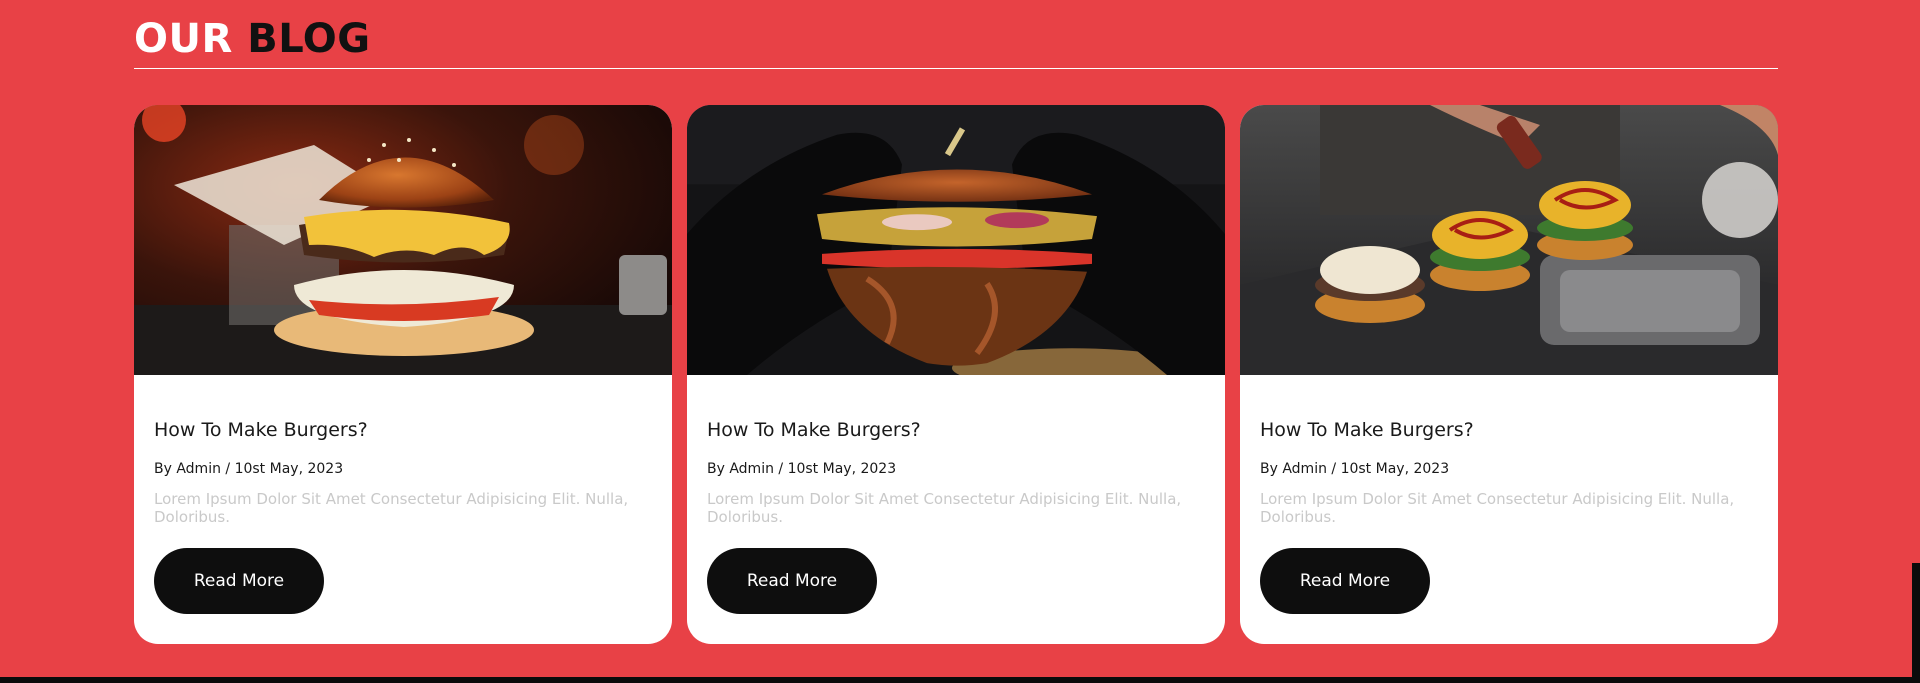 The height and width of the screenshot is (683, 1920). Describe the element at coordinates (960, 680) in the screenshot. I see `footer-edge` at that location.